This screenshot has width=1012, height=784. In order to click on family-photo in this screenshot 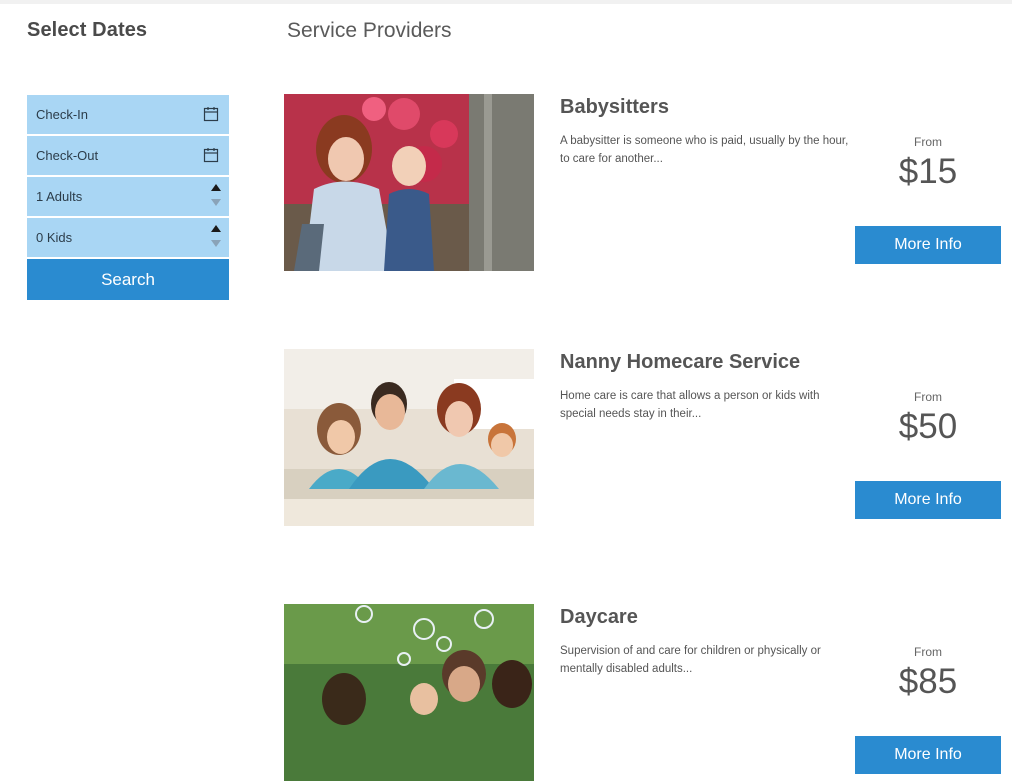, I will do `click(409, 437)`.